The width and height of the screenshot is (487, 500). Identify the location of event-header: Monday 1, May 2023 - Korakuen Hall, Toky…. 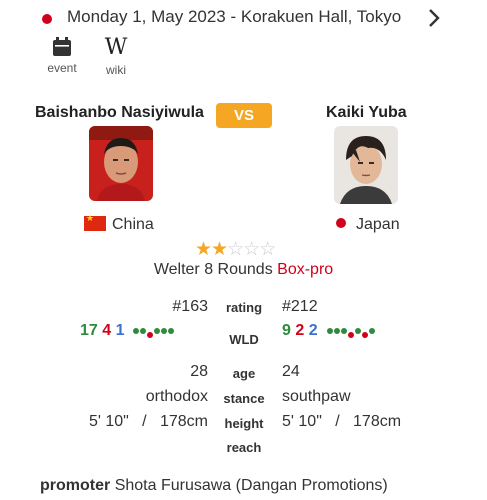
(243, 18).